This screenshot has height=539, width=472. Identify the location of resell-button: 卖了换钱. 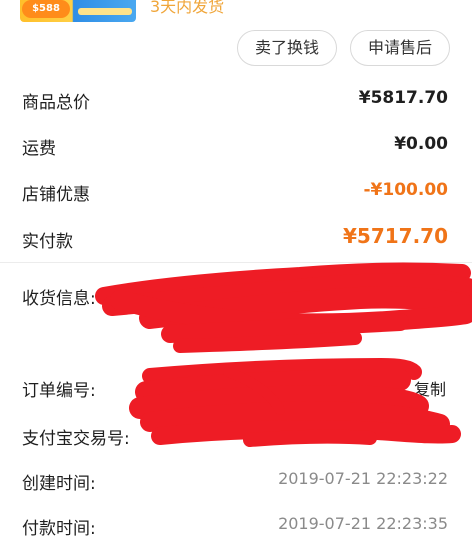
(287, 48).